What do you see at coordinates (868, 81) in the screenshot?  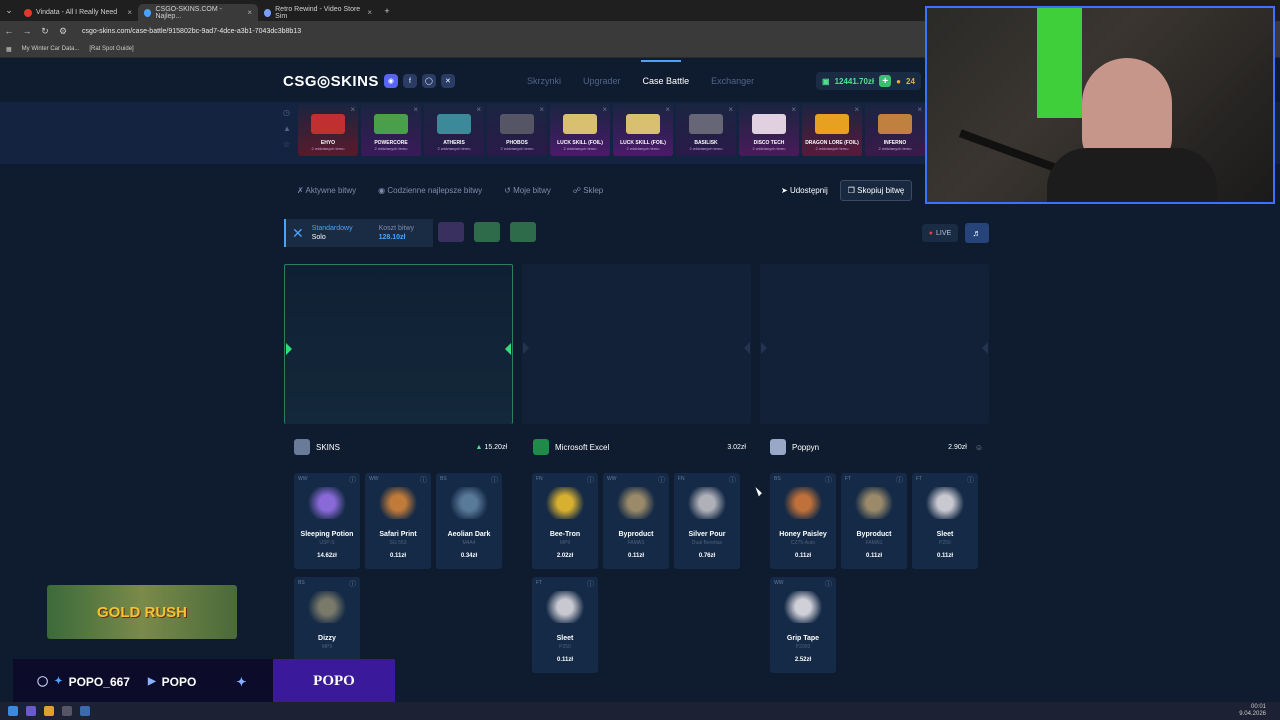 I see `balance-badge: ▣ 12441.70zł + ● 24` at bounding box center [868, 81].